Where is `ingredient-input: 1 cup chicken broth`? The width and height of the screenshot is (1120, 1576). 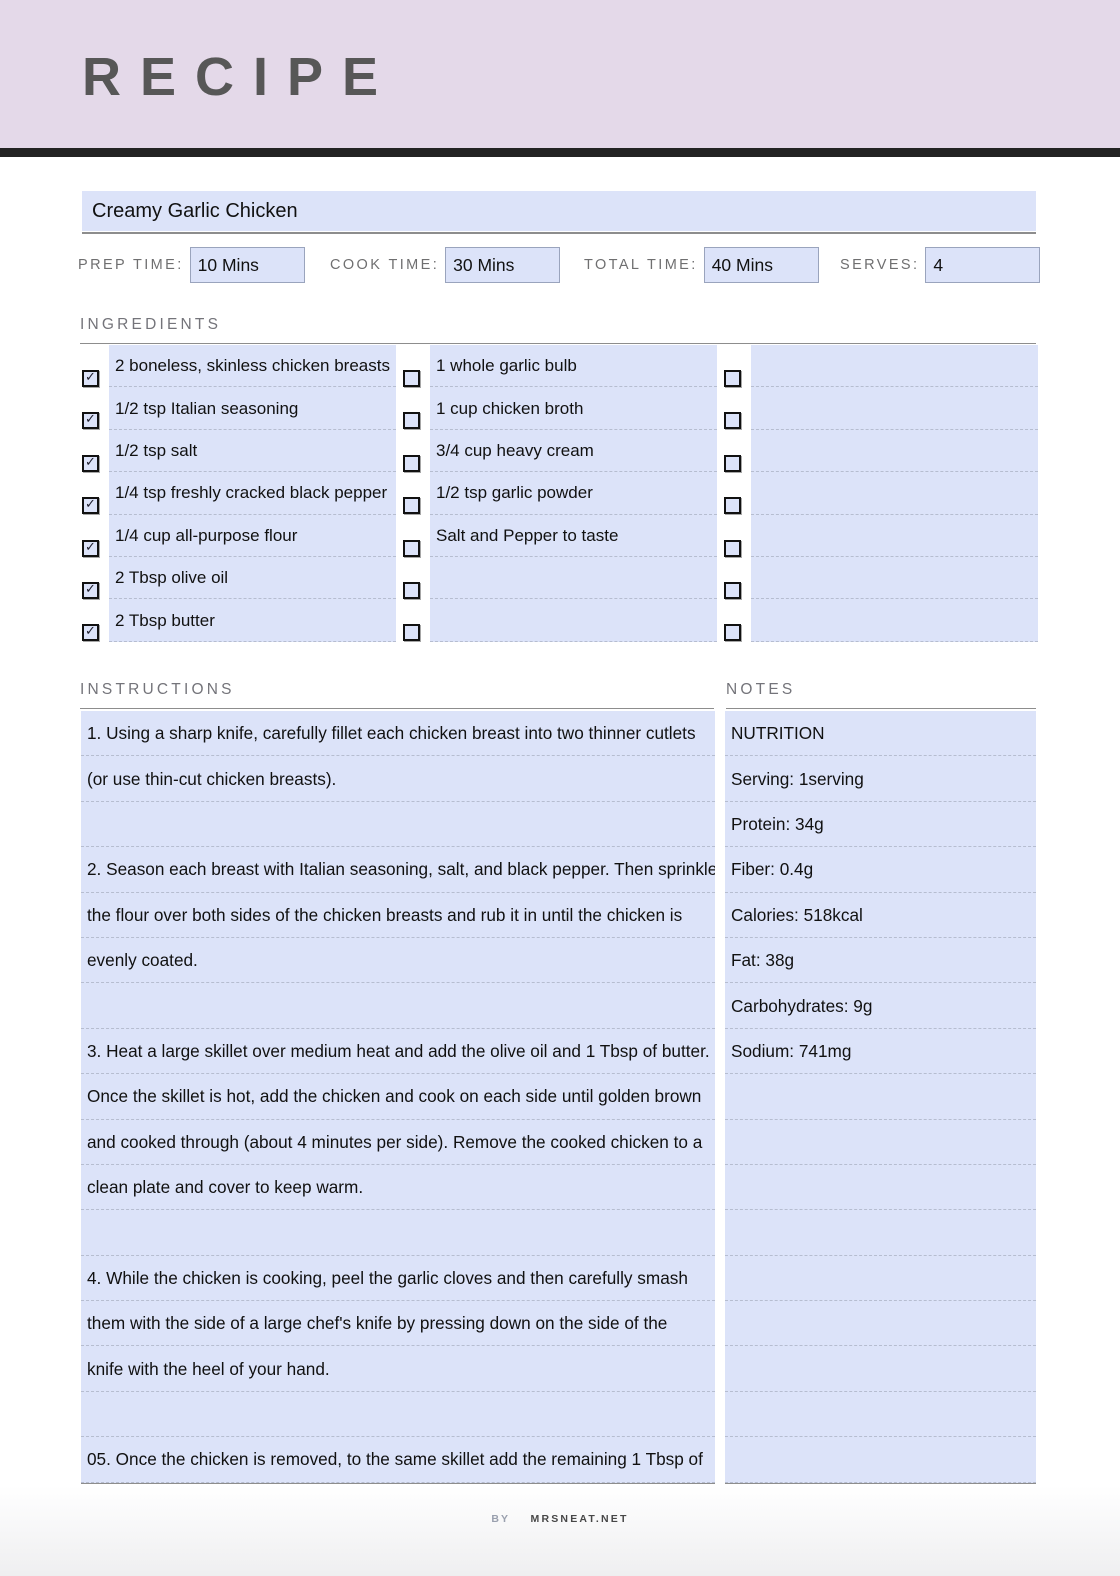
ingredient-input: 1 cup chicken broth is located at coordinates (573, 408).